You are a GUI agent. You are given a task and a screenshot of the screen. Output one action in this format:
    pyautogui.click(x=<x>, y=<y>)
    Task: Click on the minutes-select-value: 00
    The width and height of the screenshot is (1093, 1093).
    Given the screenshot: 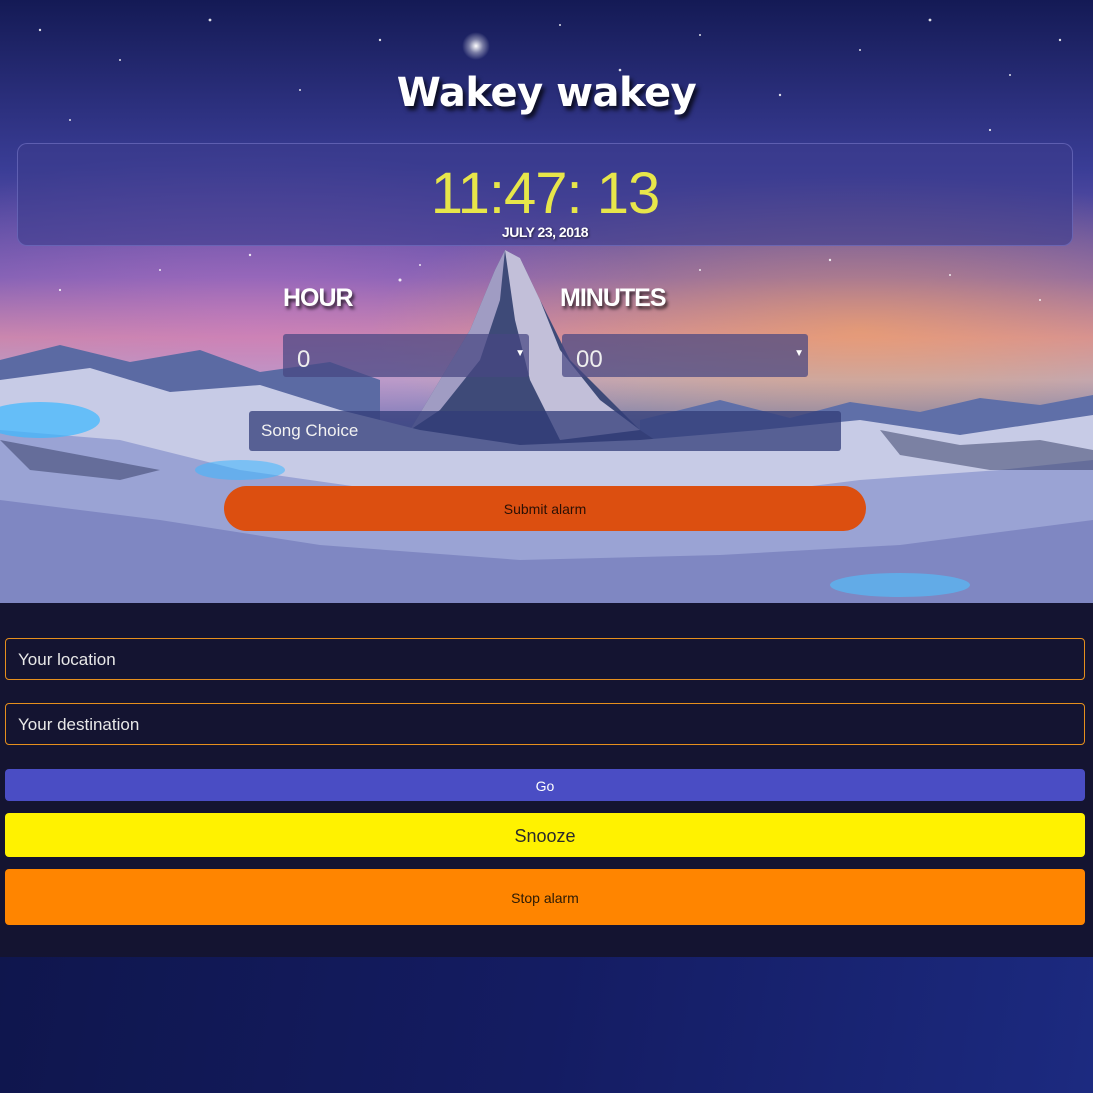 What is the action you would take?
    pyautogui.click(x=589, y=359)
    